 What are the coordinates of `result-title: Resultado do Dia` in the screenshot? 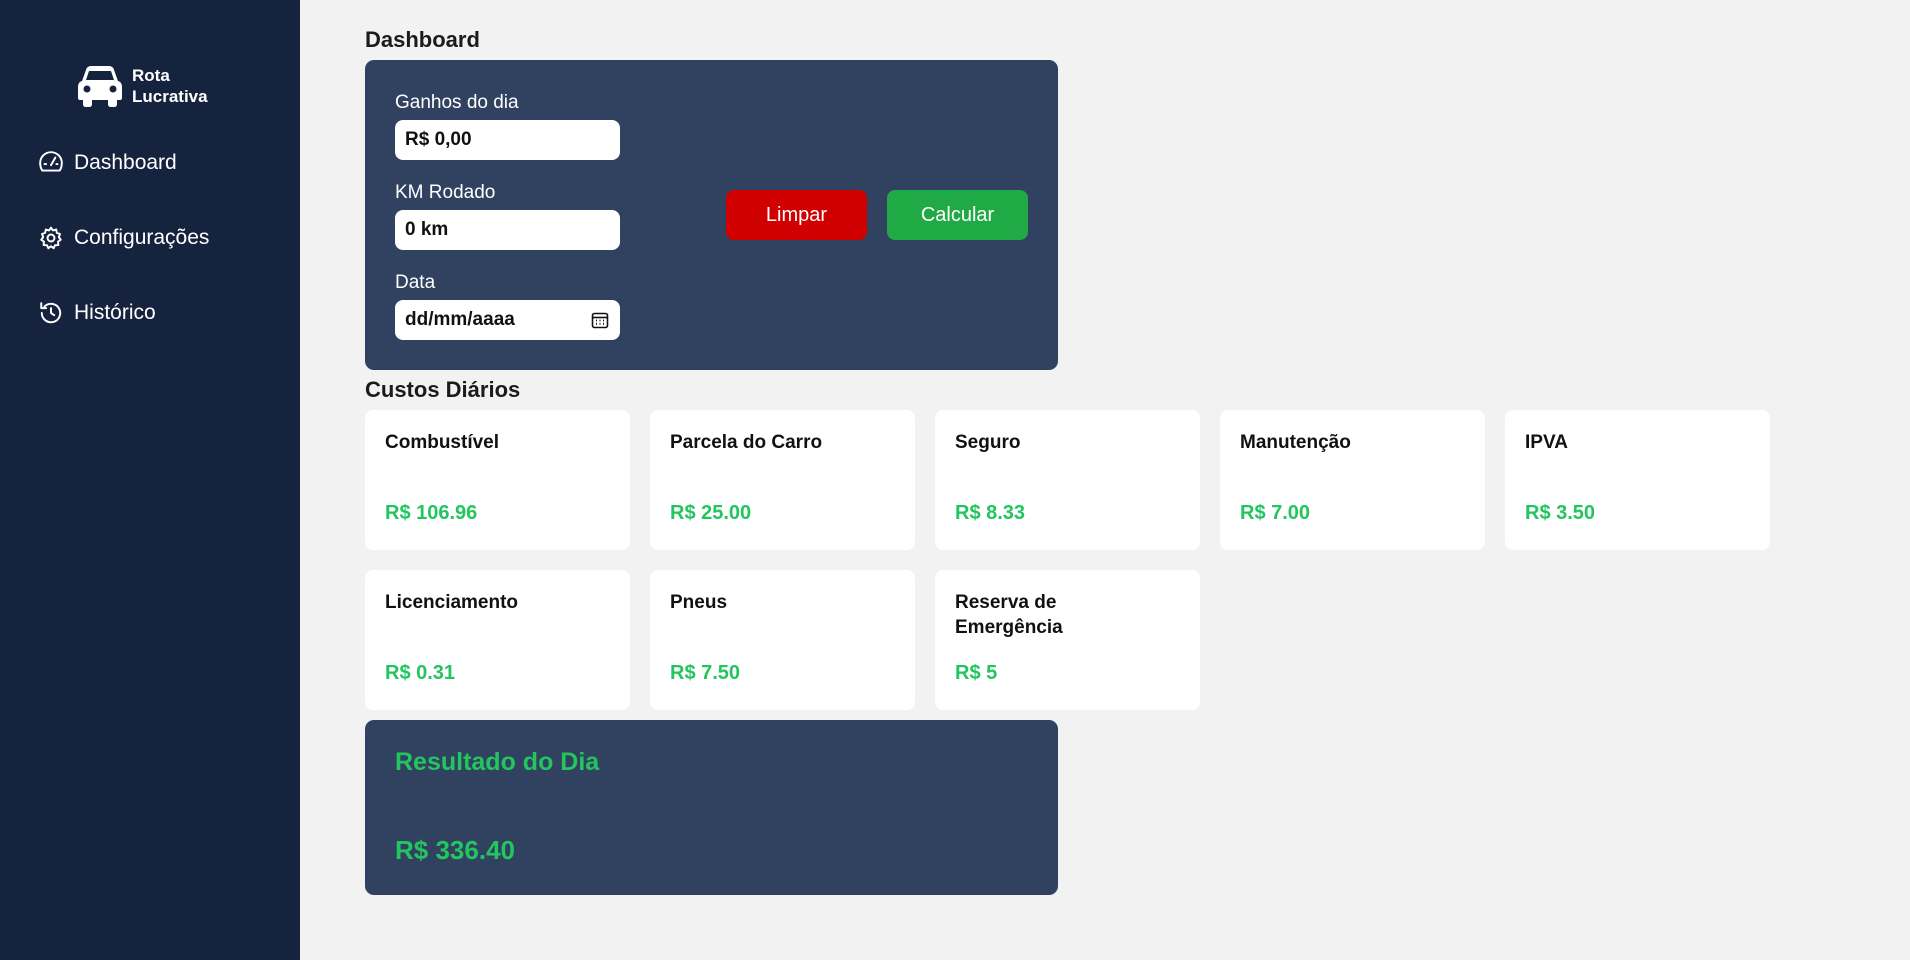 It's located at (497, 762).